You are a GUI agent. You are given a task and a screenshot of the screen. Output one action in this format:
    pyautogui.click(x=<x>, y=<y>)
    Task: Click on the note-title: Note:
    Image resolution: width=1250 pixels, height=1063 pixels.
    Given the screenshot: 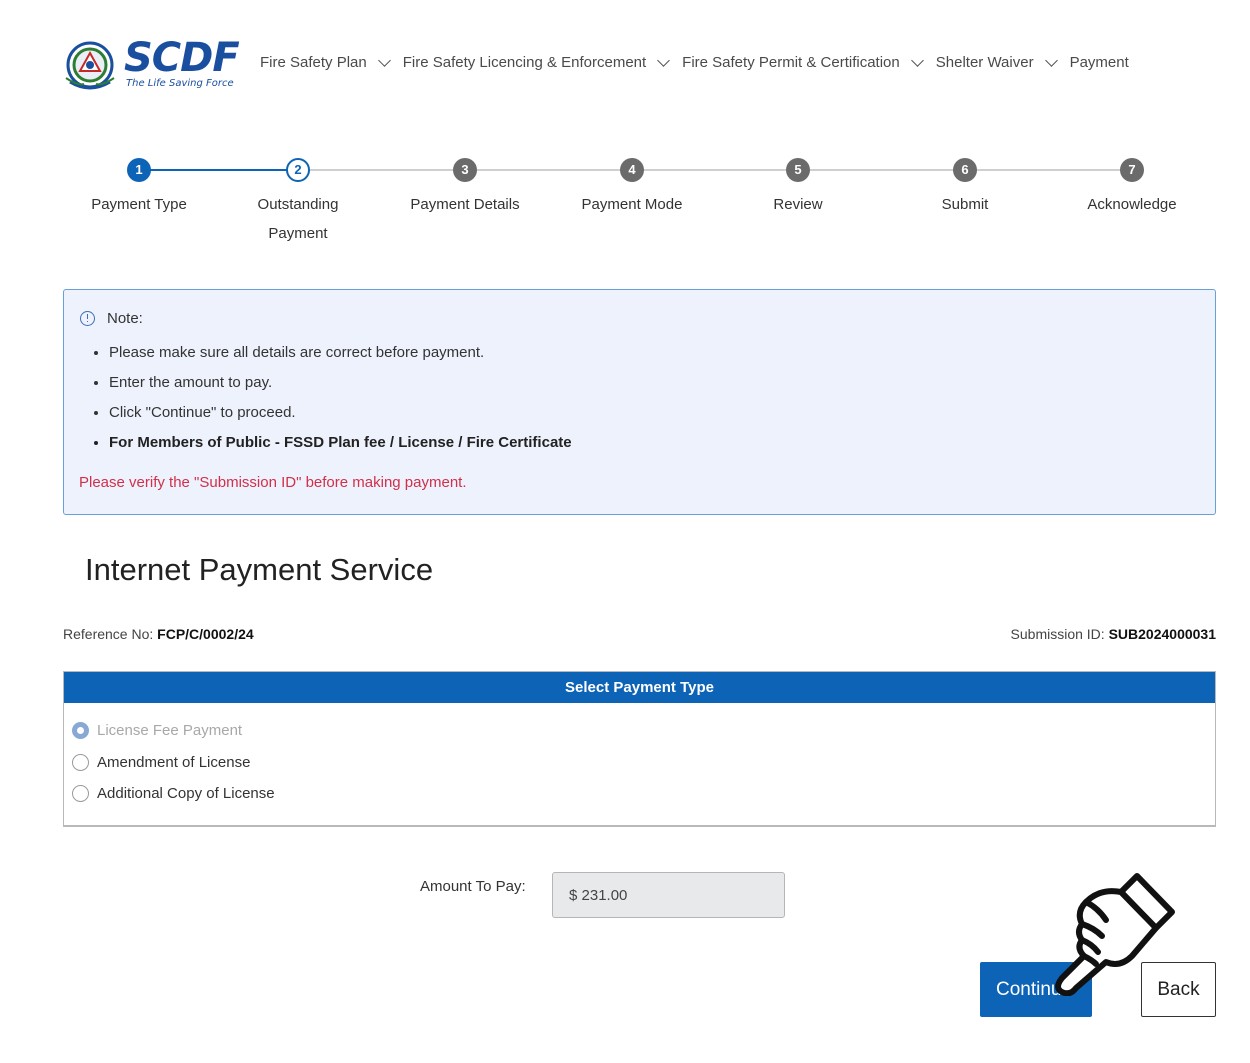 What is the action you would take?
    pyautogui.click(x=125, y=318)
    